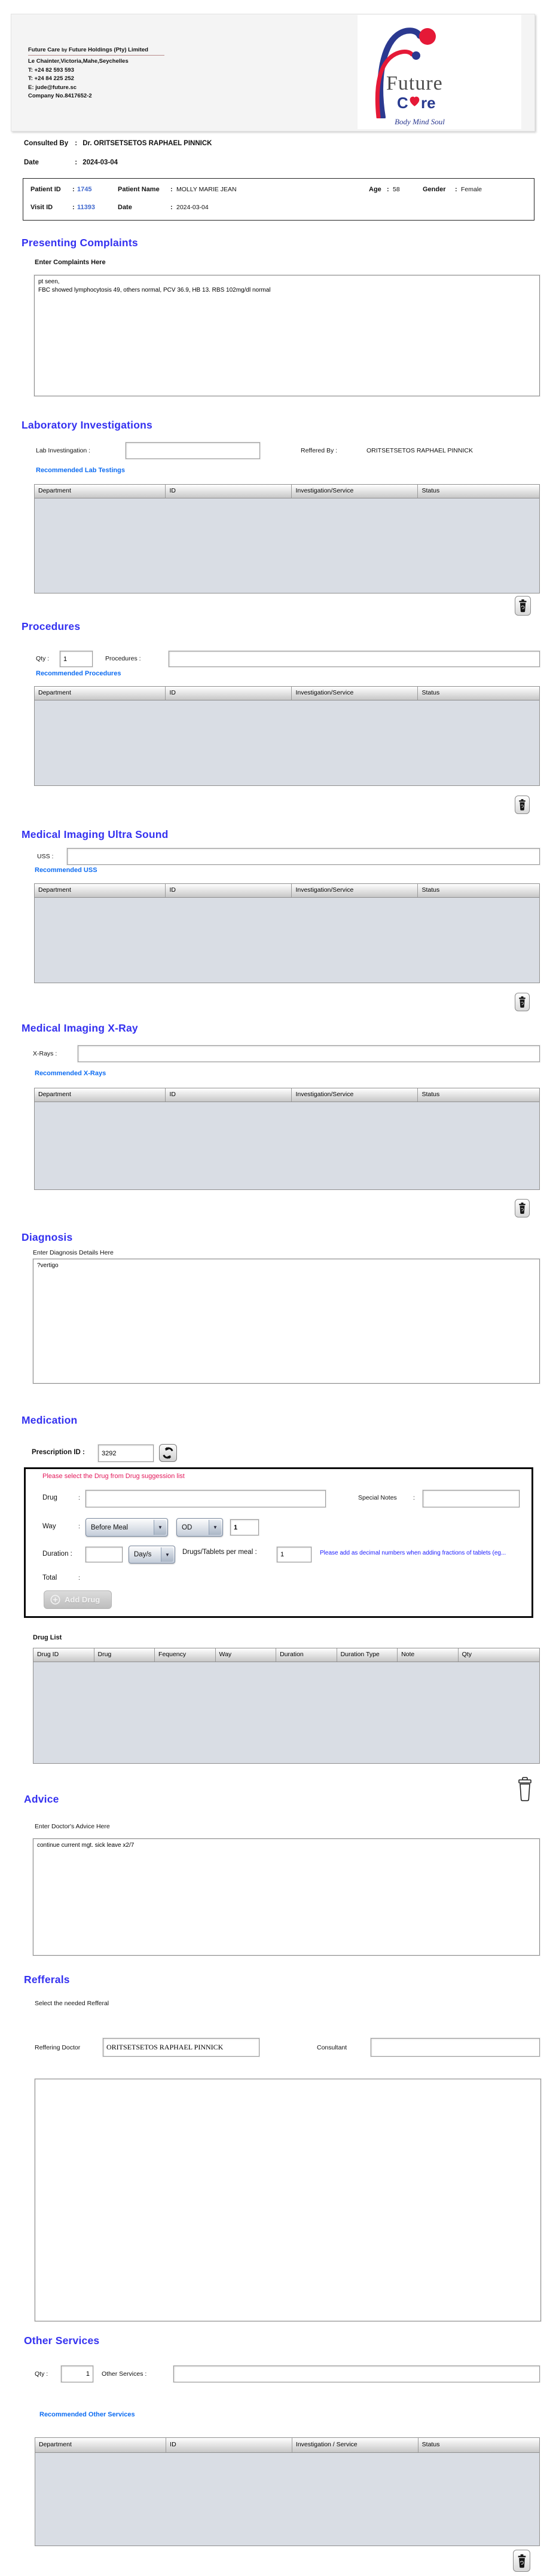 This screenshot has width=556, height=2576. Describe the element at coordinates (419, 450) in the screenshot. I see `lab-referred-by-value: ORITSETSETOS RAPHAEL PINNICK` at that location.